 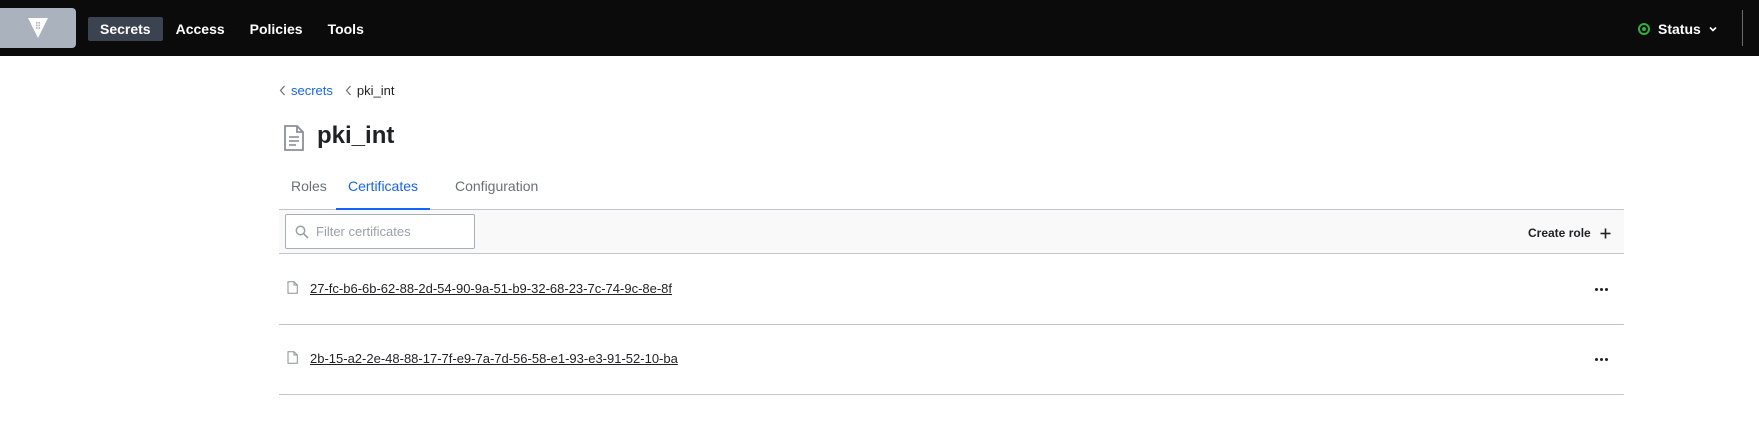 I want to click on list-toolbar: Create role, so click(x=951, y=232).